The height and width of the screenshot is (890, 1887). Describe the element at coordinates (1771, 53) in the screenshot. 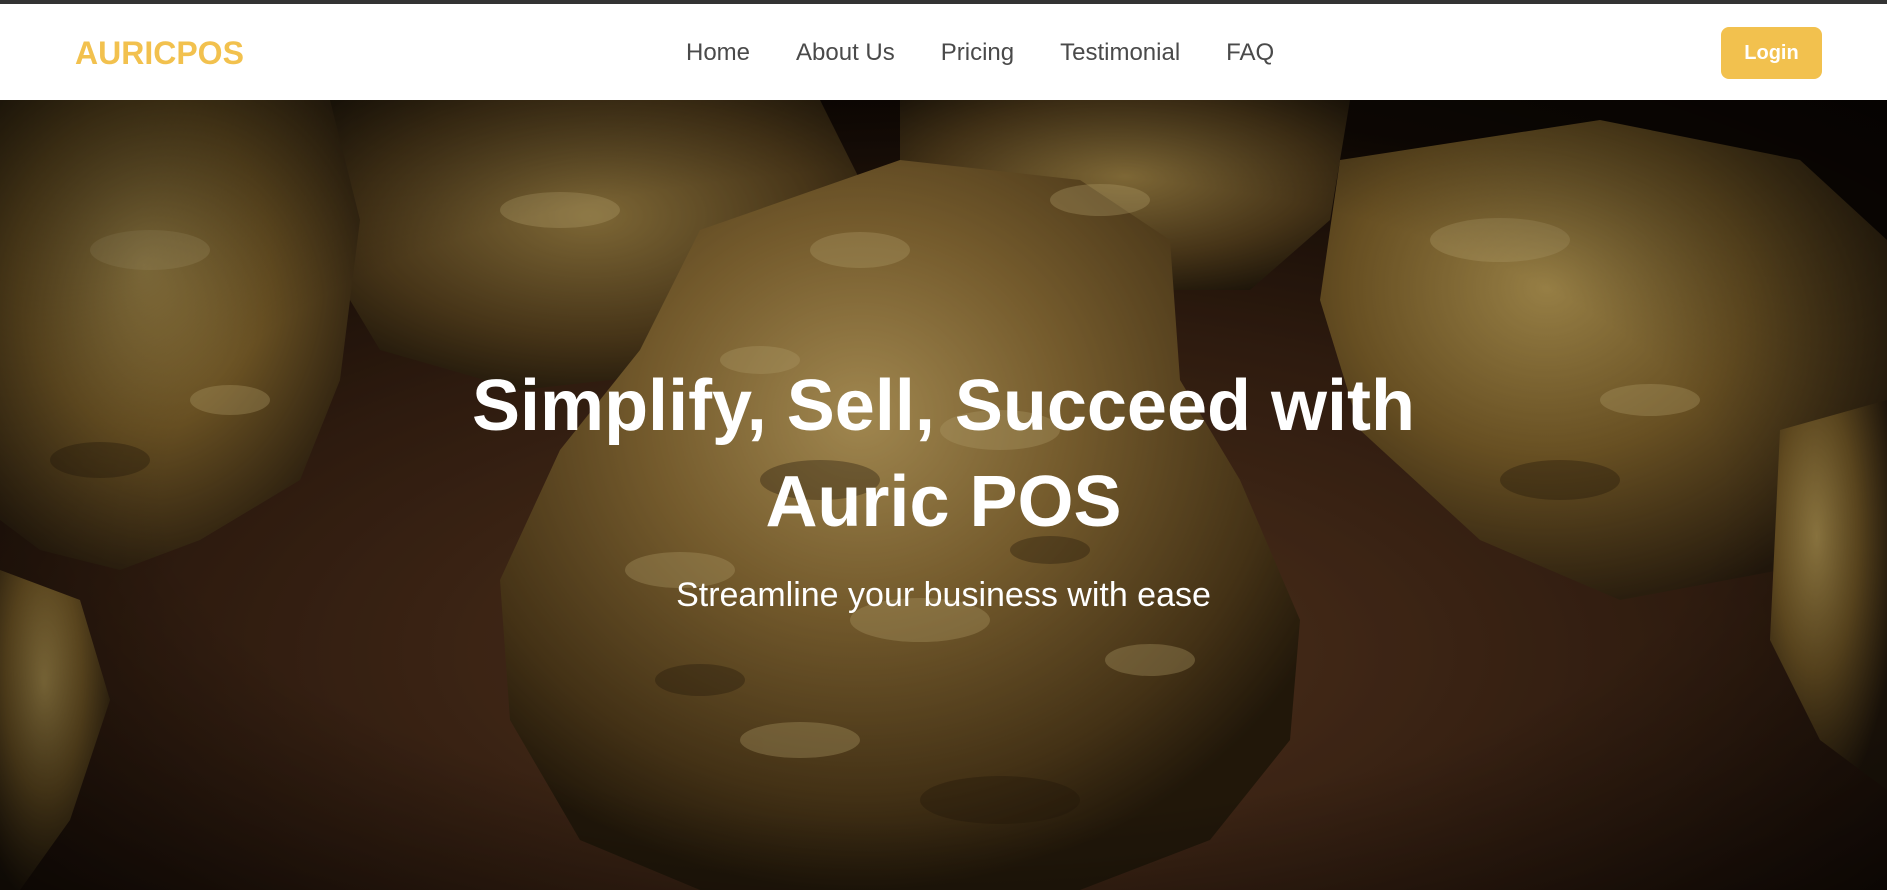

I see `login-button: Login` at that location.